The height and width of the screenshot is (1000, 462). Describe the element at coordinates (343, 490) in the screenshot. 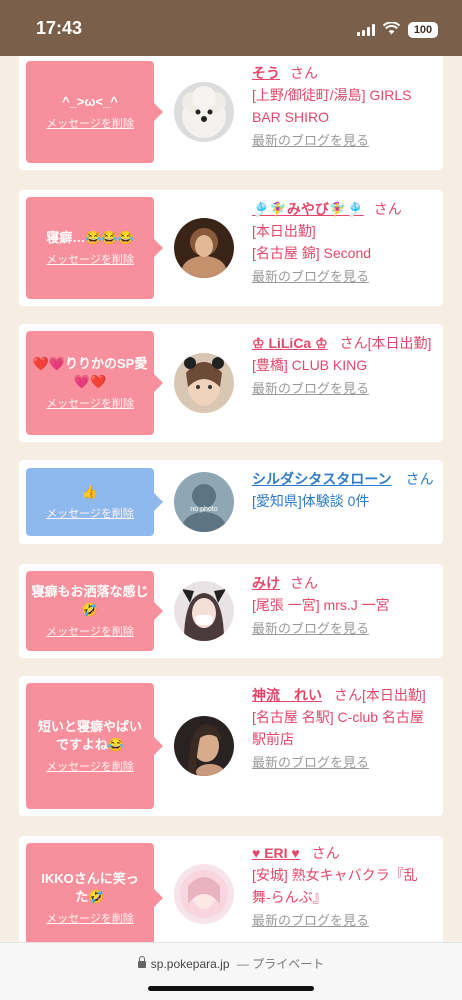

I see `shop-info: シルダシタスタローン さん [愛知県]体験談 0件` at that location.